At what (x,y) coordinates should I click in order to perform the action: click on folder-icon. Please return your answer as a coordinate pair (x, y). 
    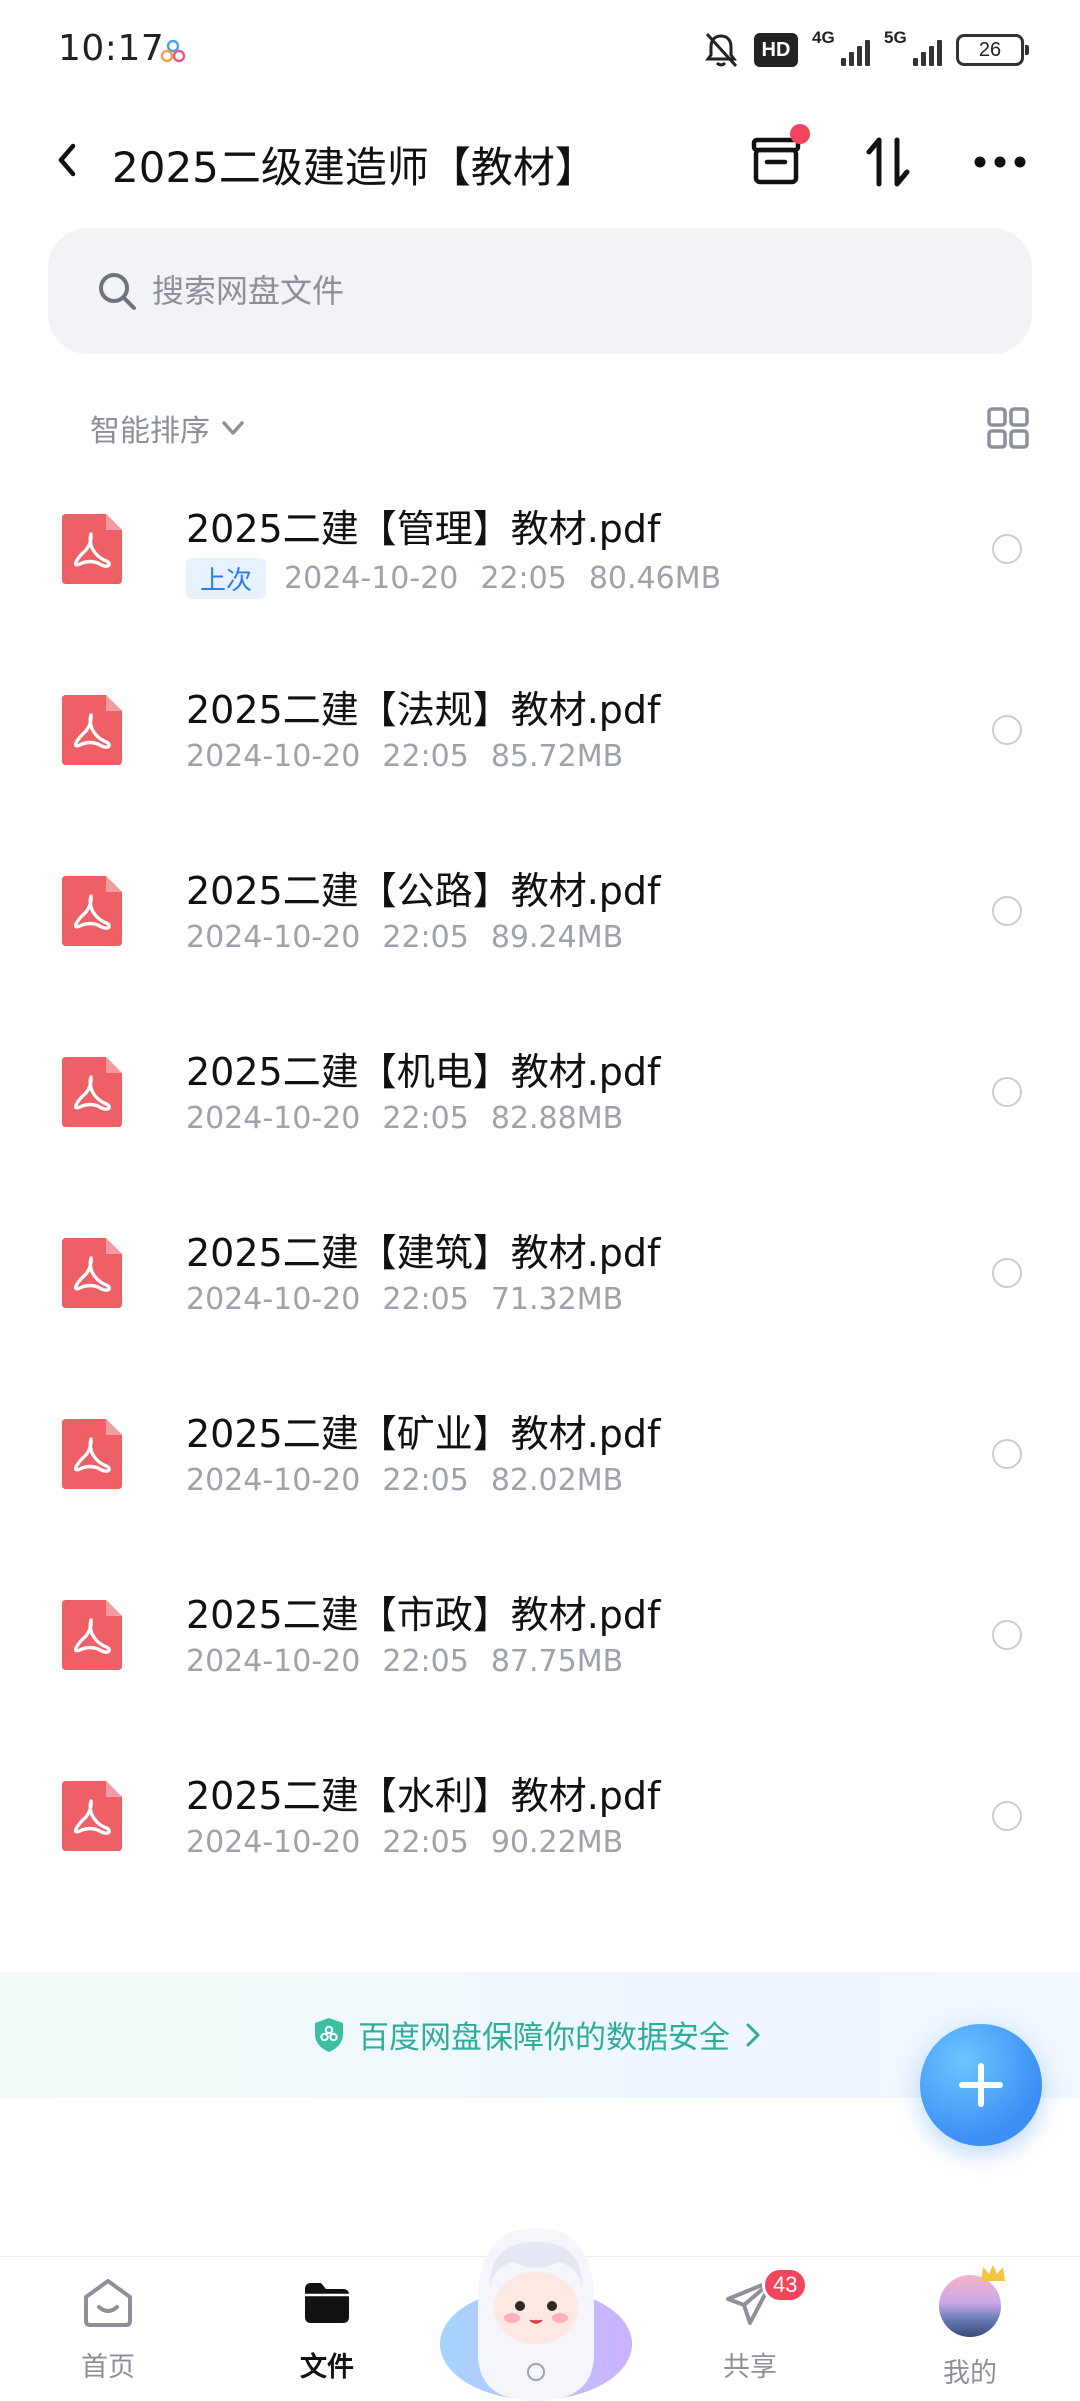
    Looking at the image, I should click on (327, 2303).